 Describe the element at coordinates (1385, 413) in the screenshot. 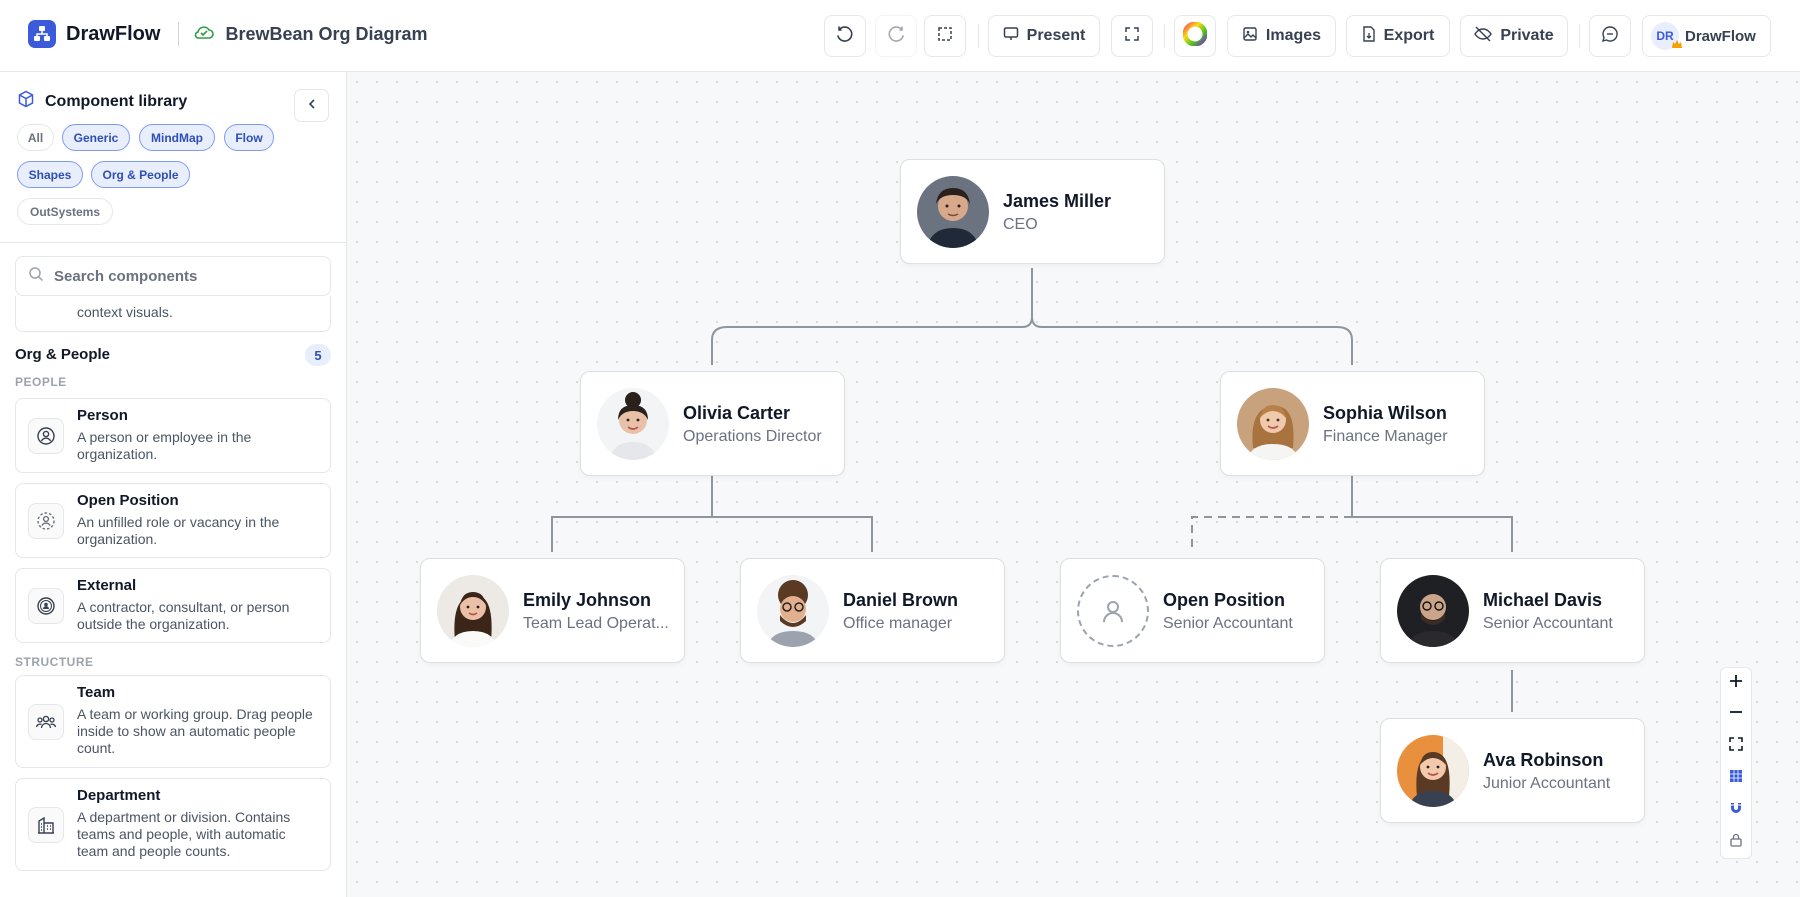

I see `node-name: Sophia Wilson` at that location.